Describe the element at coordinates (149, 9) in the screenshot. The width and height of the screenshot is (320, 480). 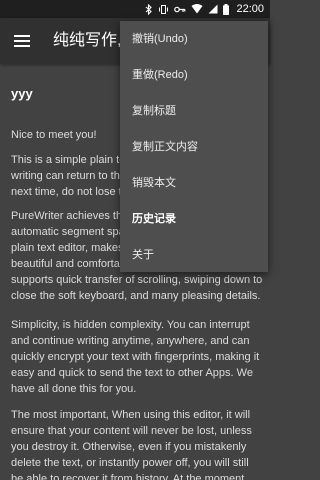
I see `bluetooth-icon` at that location.